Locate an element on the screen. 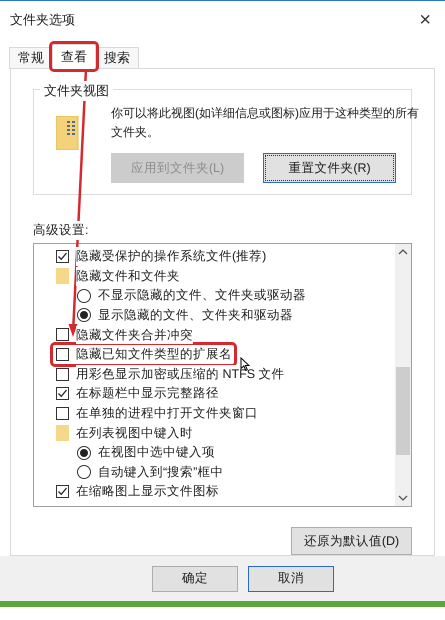 This screenshot has width=445, height=620. section-label: 高级设置: is located at coordinates (60, 230).